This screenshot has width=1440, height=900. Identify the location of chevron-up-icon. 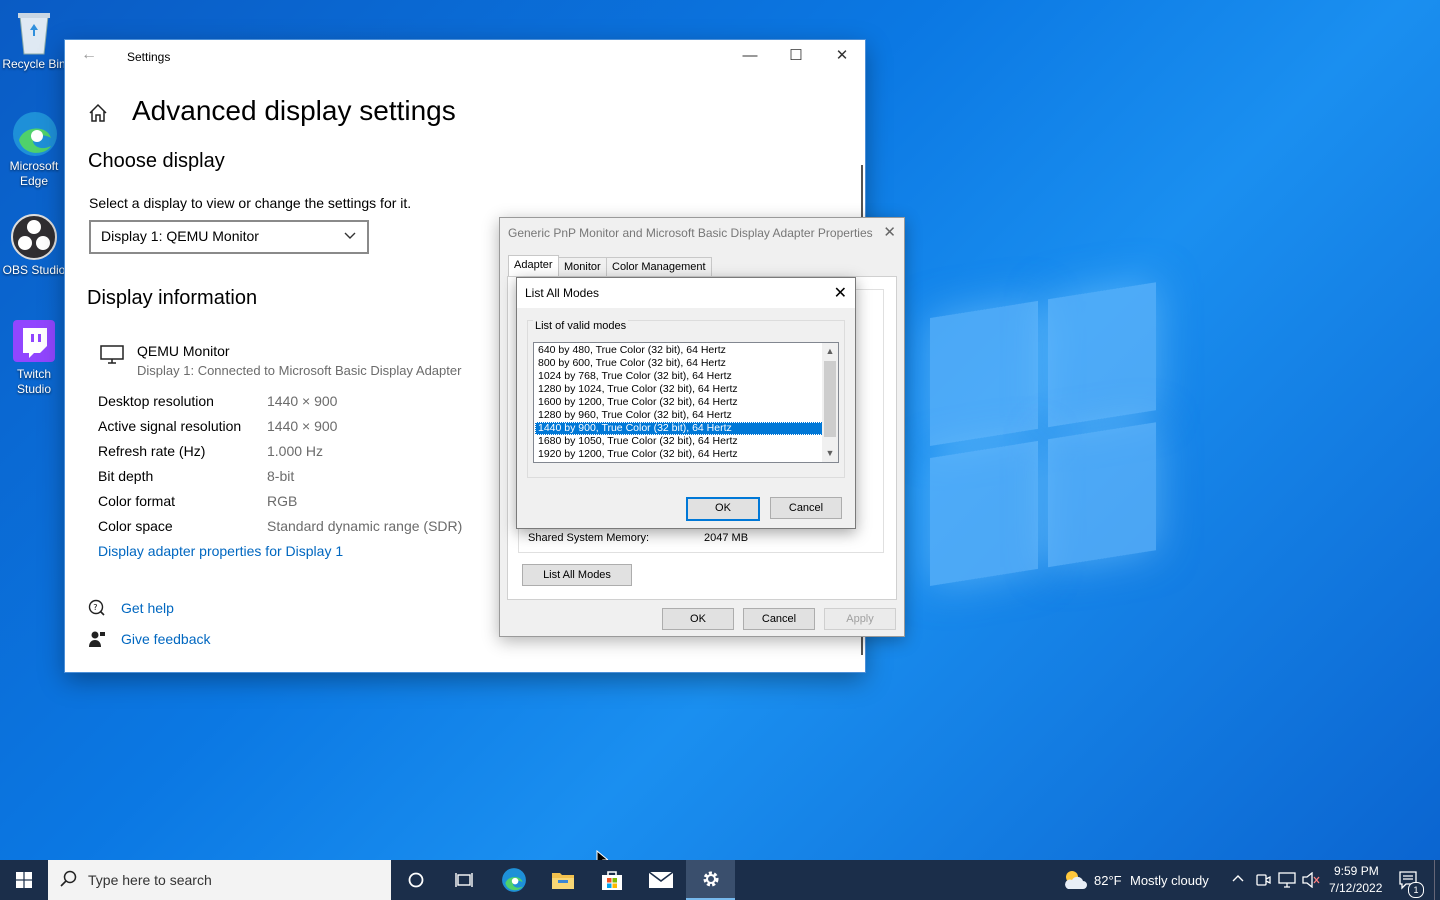
(1238, 881).